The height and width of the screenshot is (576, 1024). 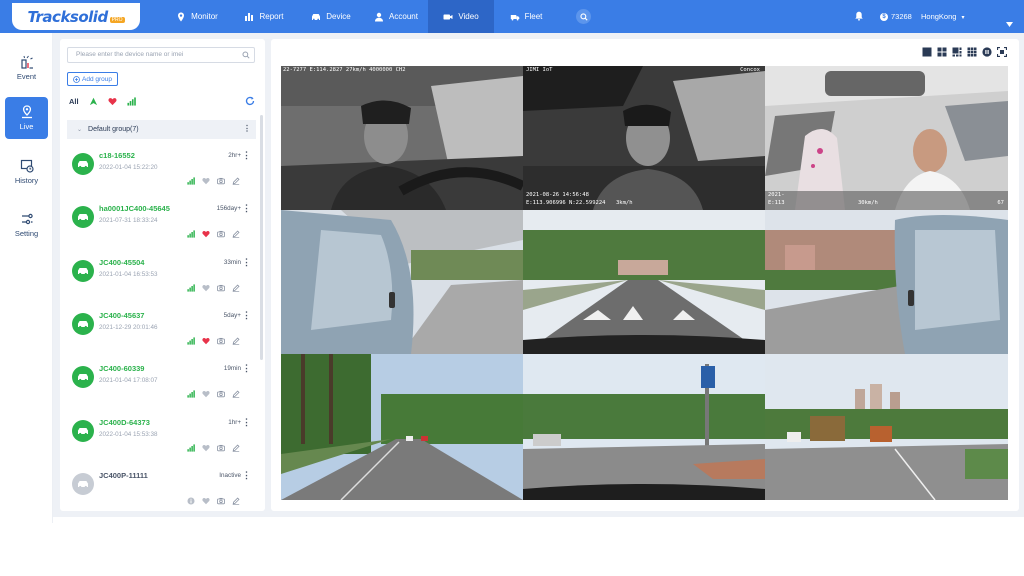 I want to click on device-list-item: c18-16552 2022-01-04 15:22:20 2hr+ ⋮, so click(x=161, y=167).